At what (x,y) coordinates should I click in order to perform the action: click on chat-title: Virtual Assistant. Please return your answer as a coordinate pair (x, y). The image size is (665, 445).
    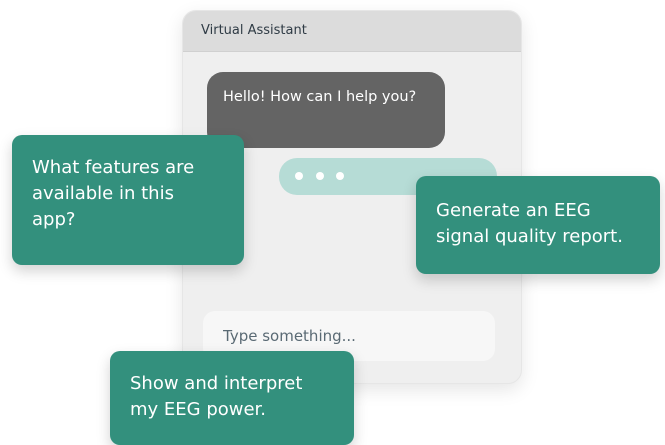
    Looking at the image, I should click on (254, 30).